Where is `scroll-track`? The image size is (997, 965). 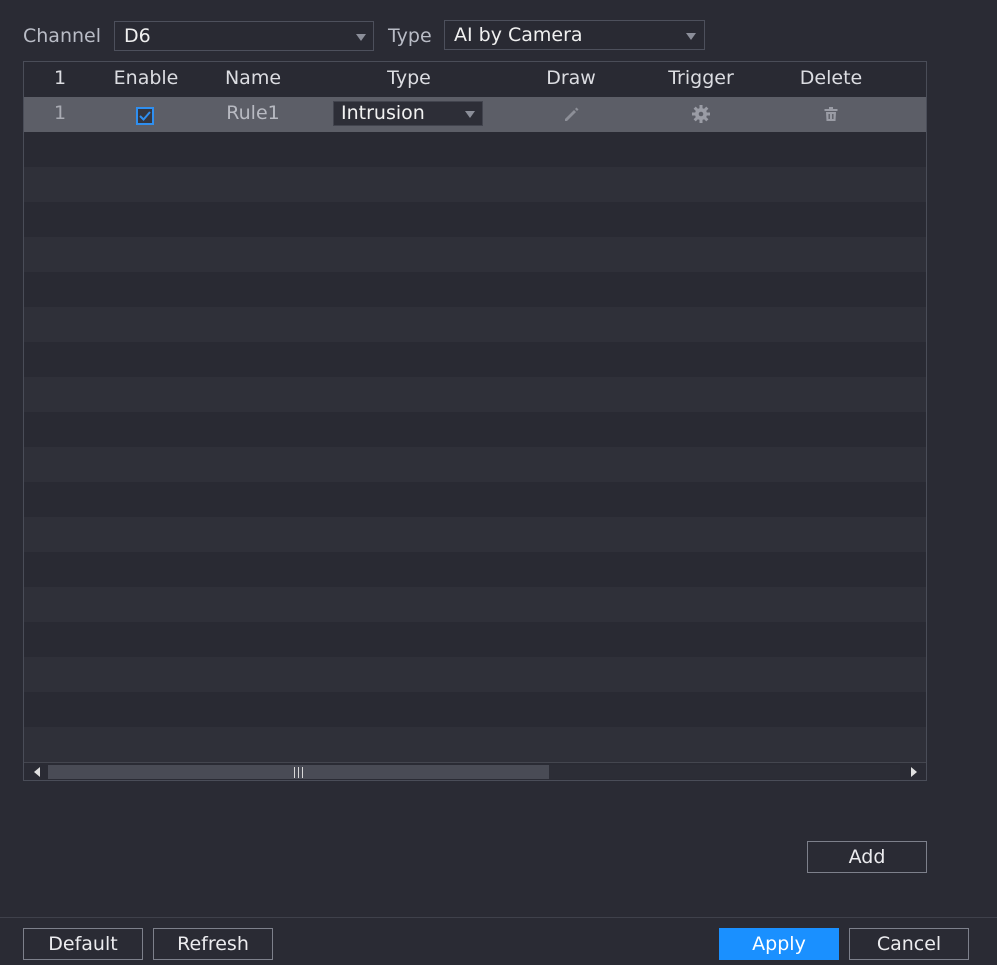 scroll-track is located at coordinates (474, 772).